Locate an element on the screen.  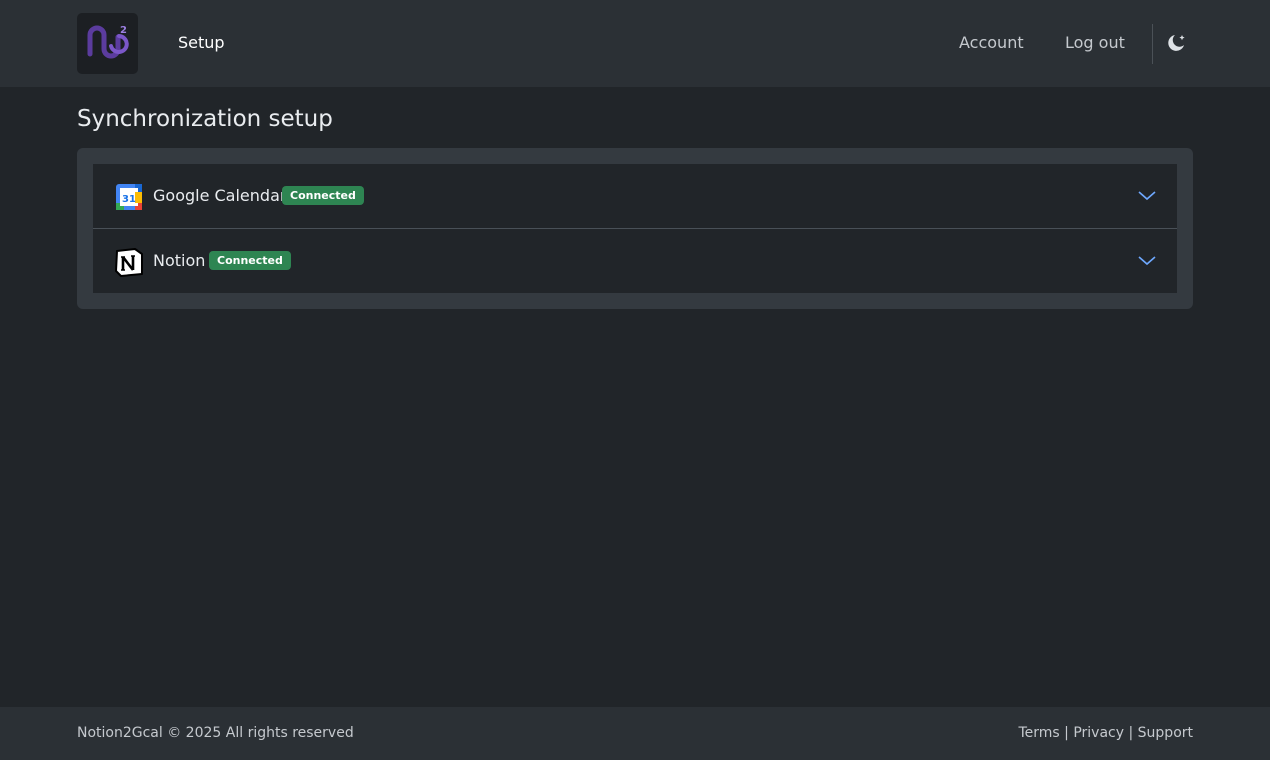
footer-links: Terms | Privacy | Support is located at coordinates (1105, 733).